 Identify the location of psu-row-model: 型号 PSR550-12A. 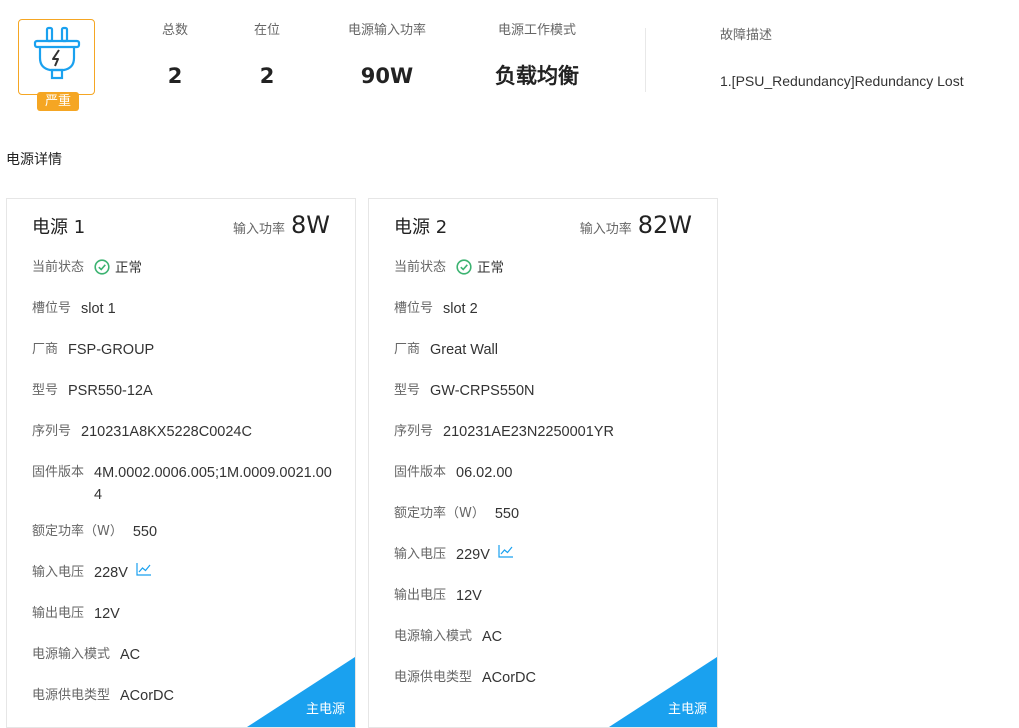
(184, 400).